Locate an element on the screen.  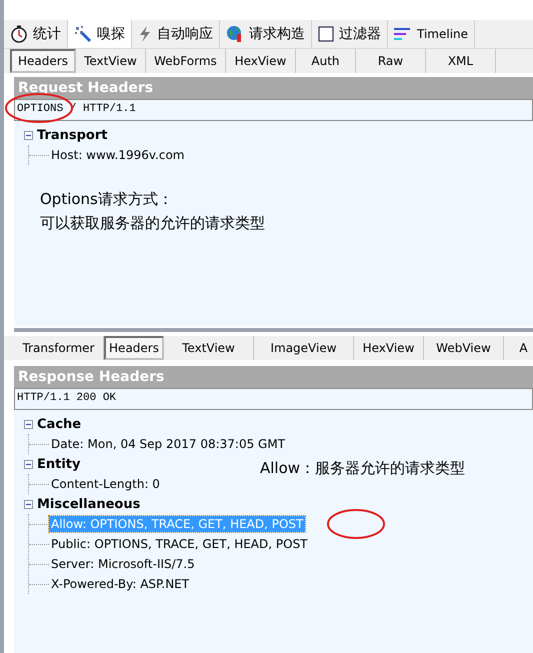
inspector-tab: XML is located at coordinates (461, 61).